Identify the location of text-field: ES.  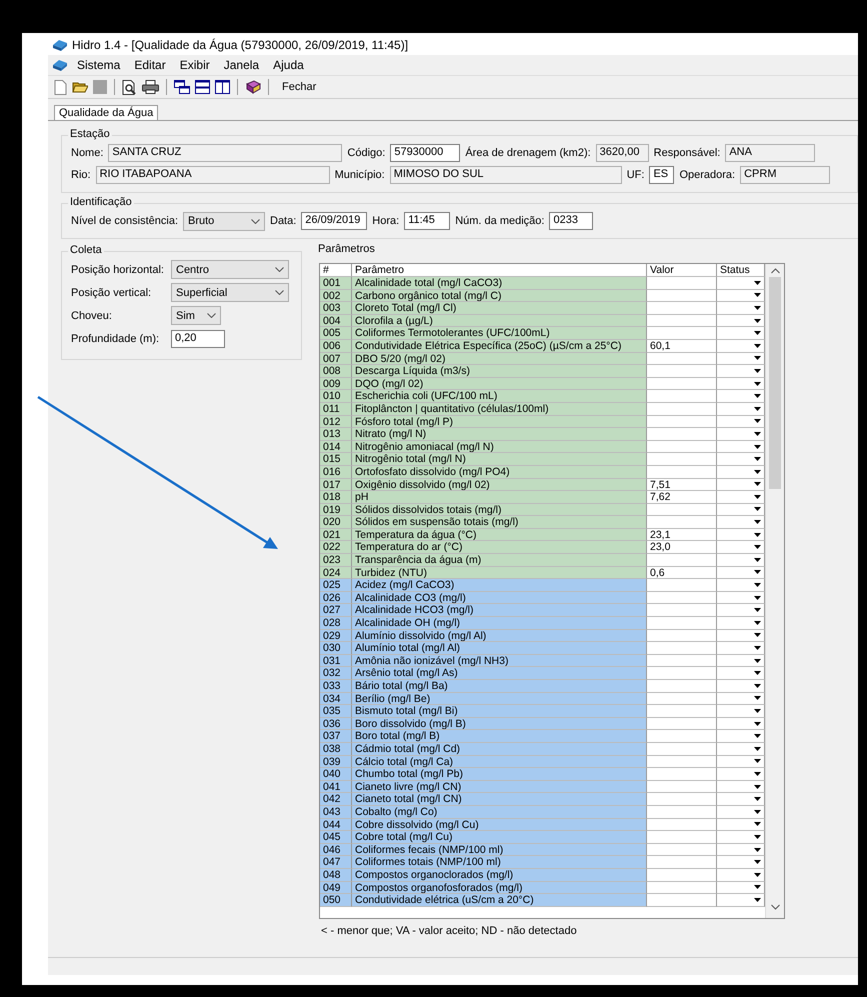
(661, 175).